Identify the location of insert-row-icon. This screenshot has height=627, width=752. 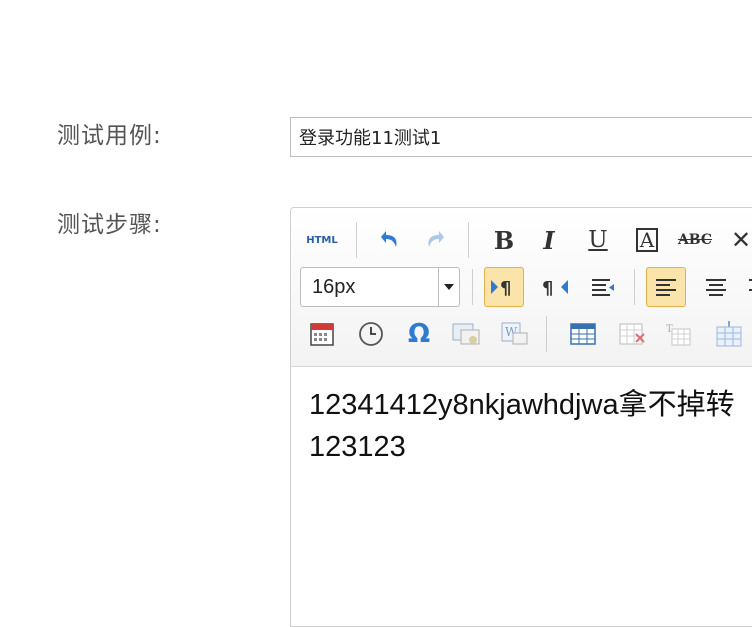
(729, 334).